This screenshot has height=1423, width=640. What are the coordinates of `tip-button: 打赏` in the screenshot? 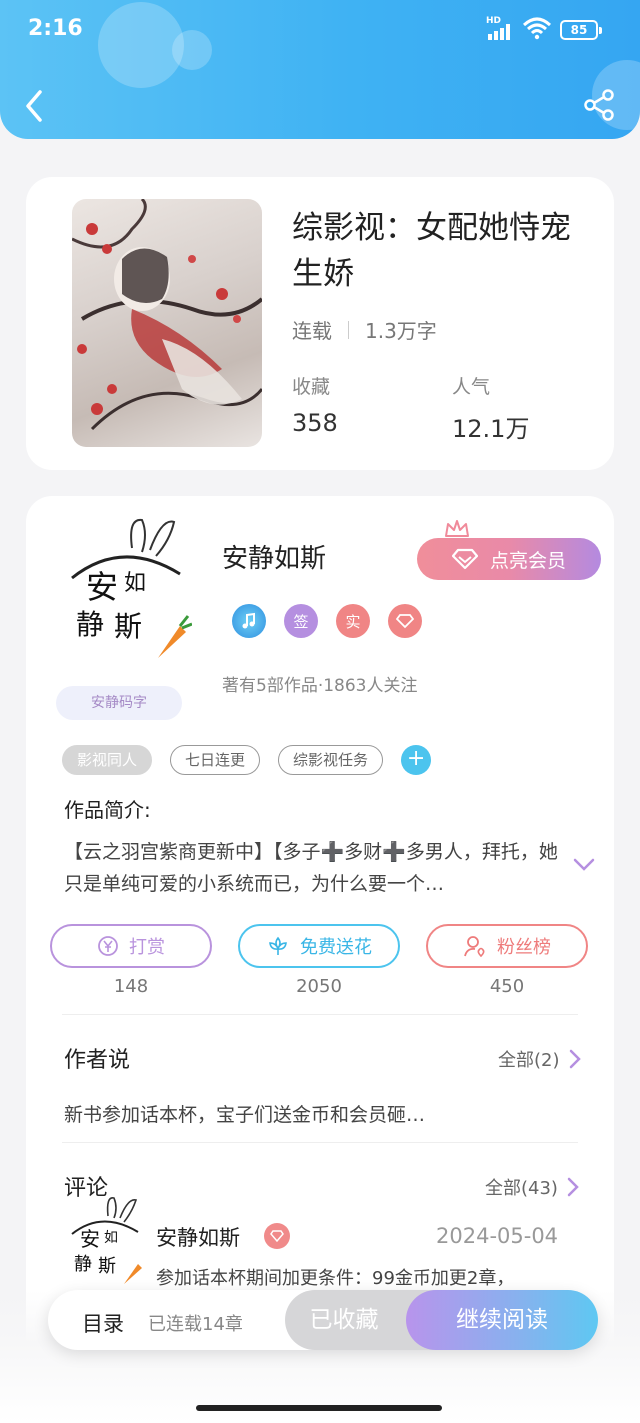 It's located at (131, 946).